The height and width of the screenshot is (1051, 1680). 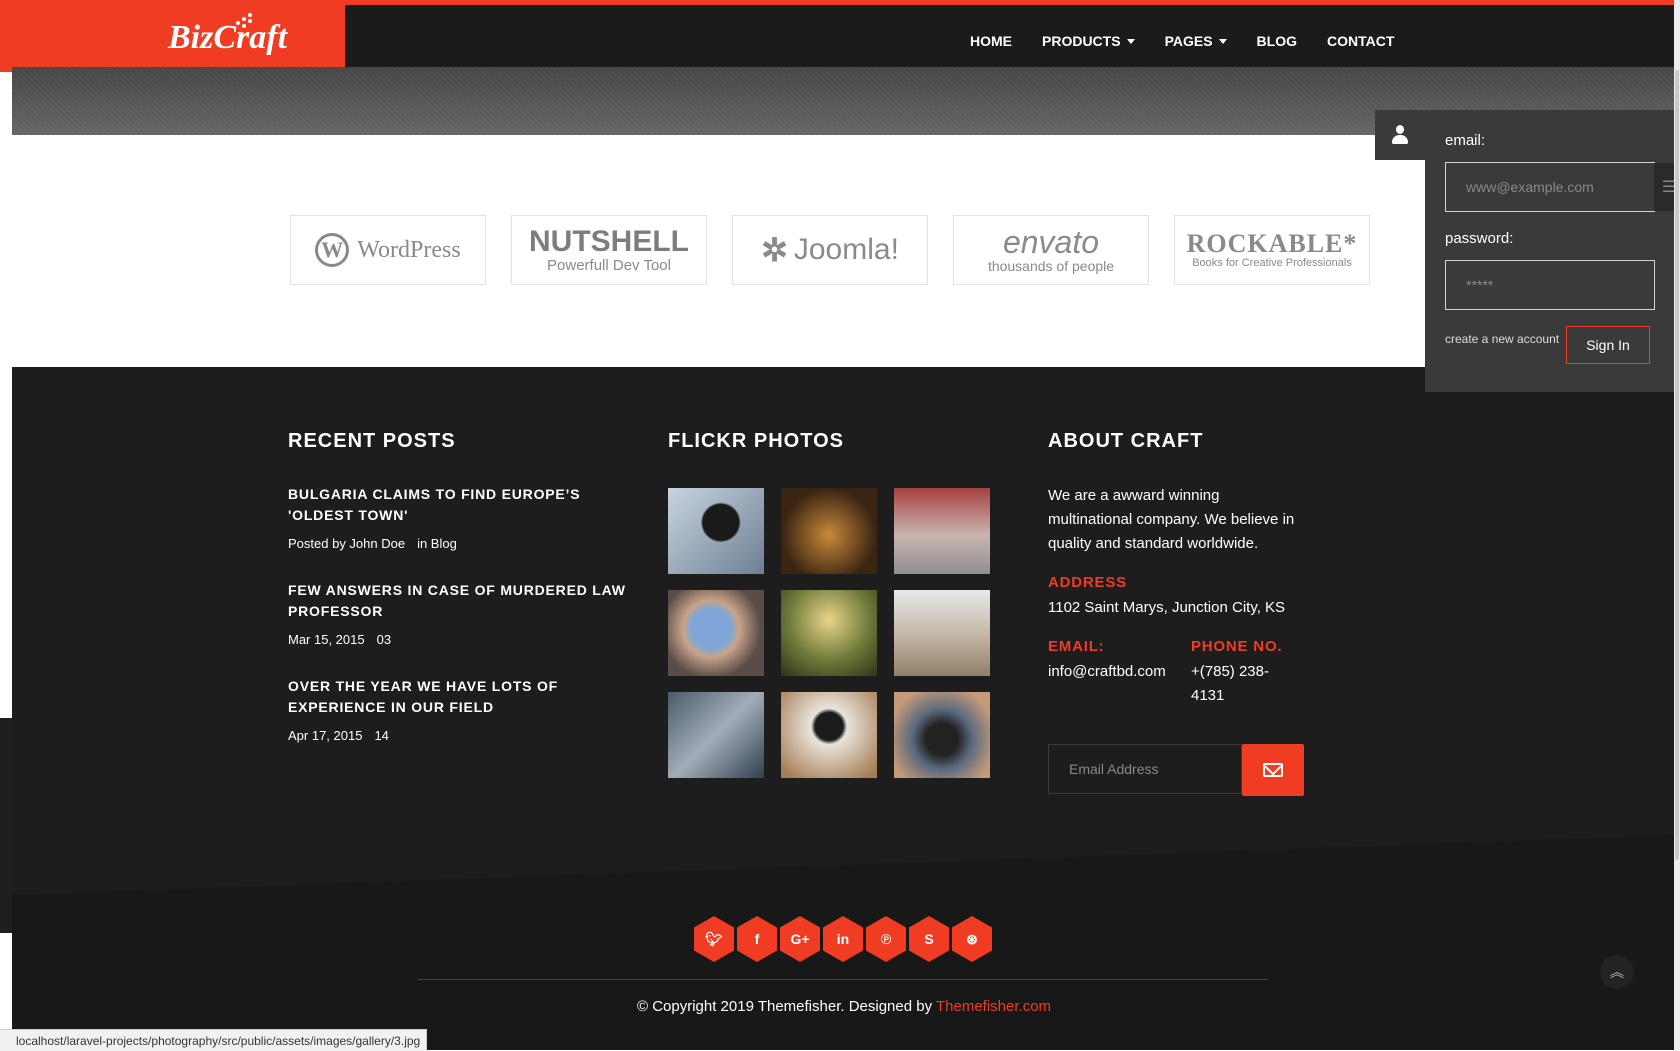 What do you see at coordinates (774, 250) in the screenshot?
I see `joomla-logo-icon: ✲` at bounding box center [774, 250].